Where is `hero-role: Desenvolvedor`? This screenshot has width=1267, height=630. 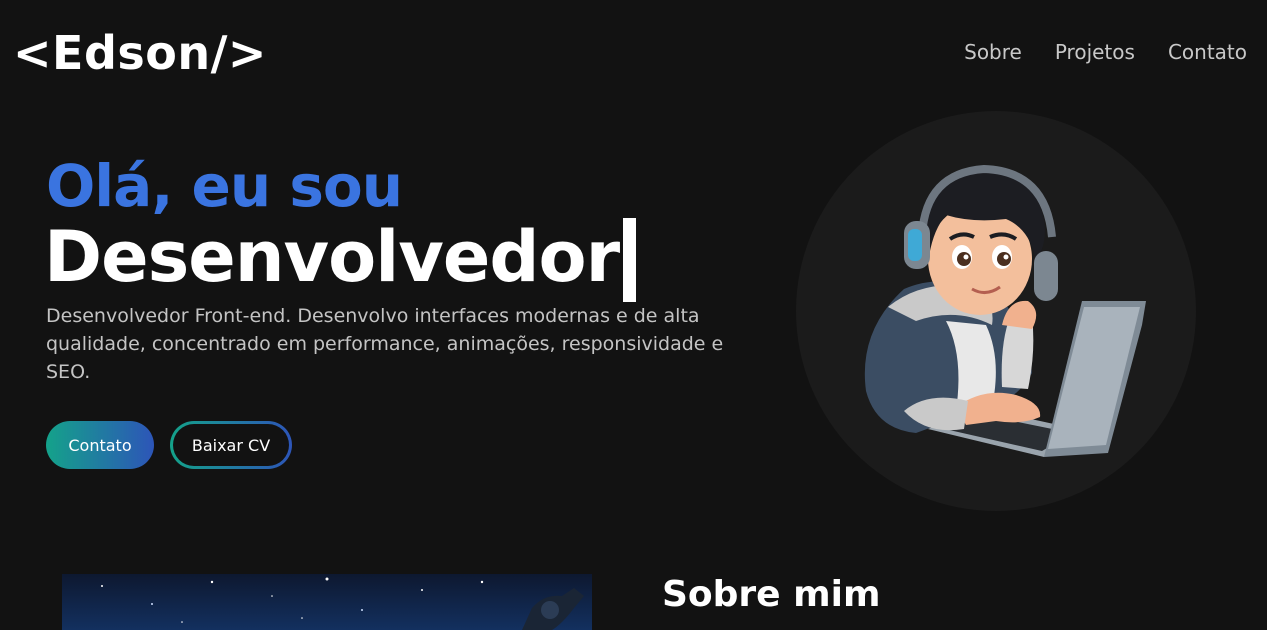
hero-role: Desenvolvedor is located at coordinates (340, 257).